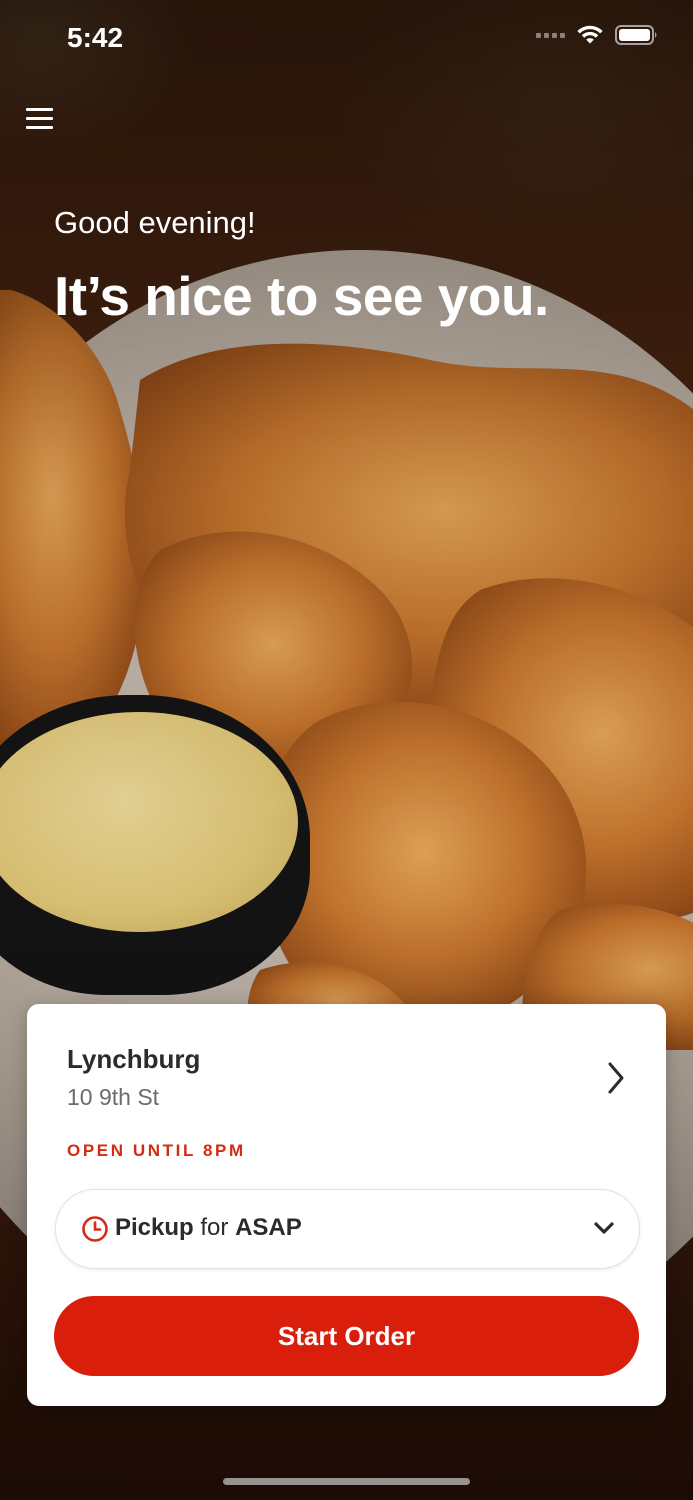 The image size is (693, 1500). I want to click on open-status-label: OPEN UNTIL 8PM, so click(156, 1150).